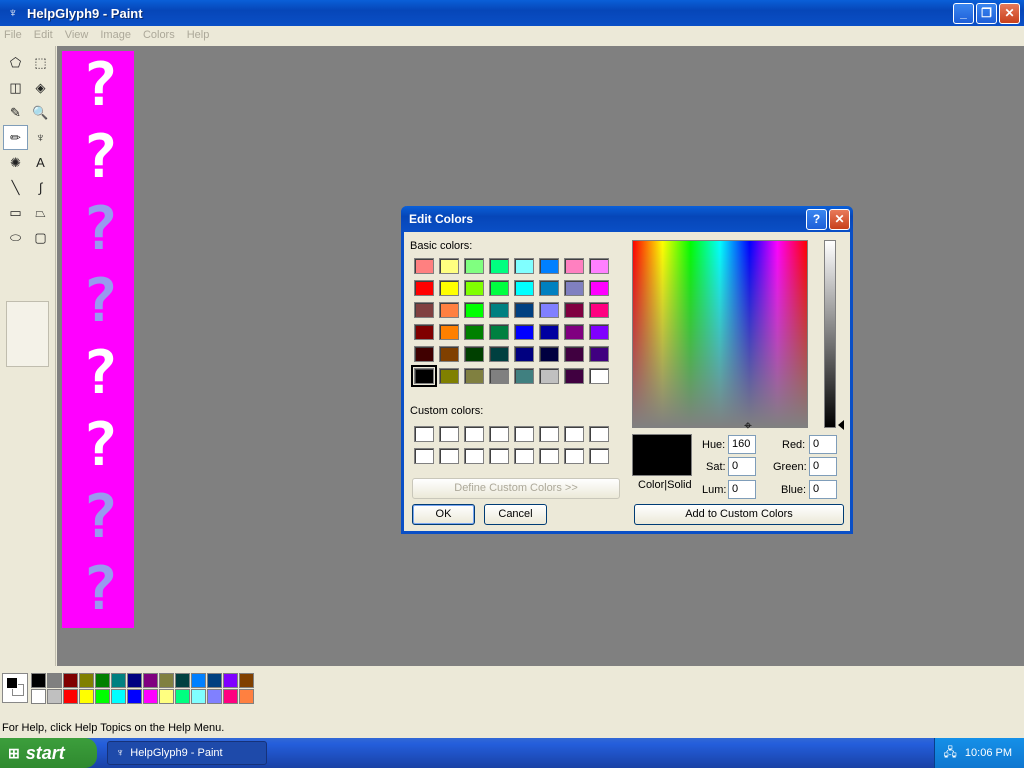 This screenshot has height=768, width=1024. Describe the element at coordinates (739, 514) in the screenshot. I see `add-to-custom-colors-button: Add to Custom Colors` at that location.